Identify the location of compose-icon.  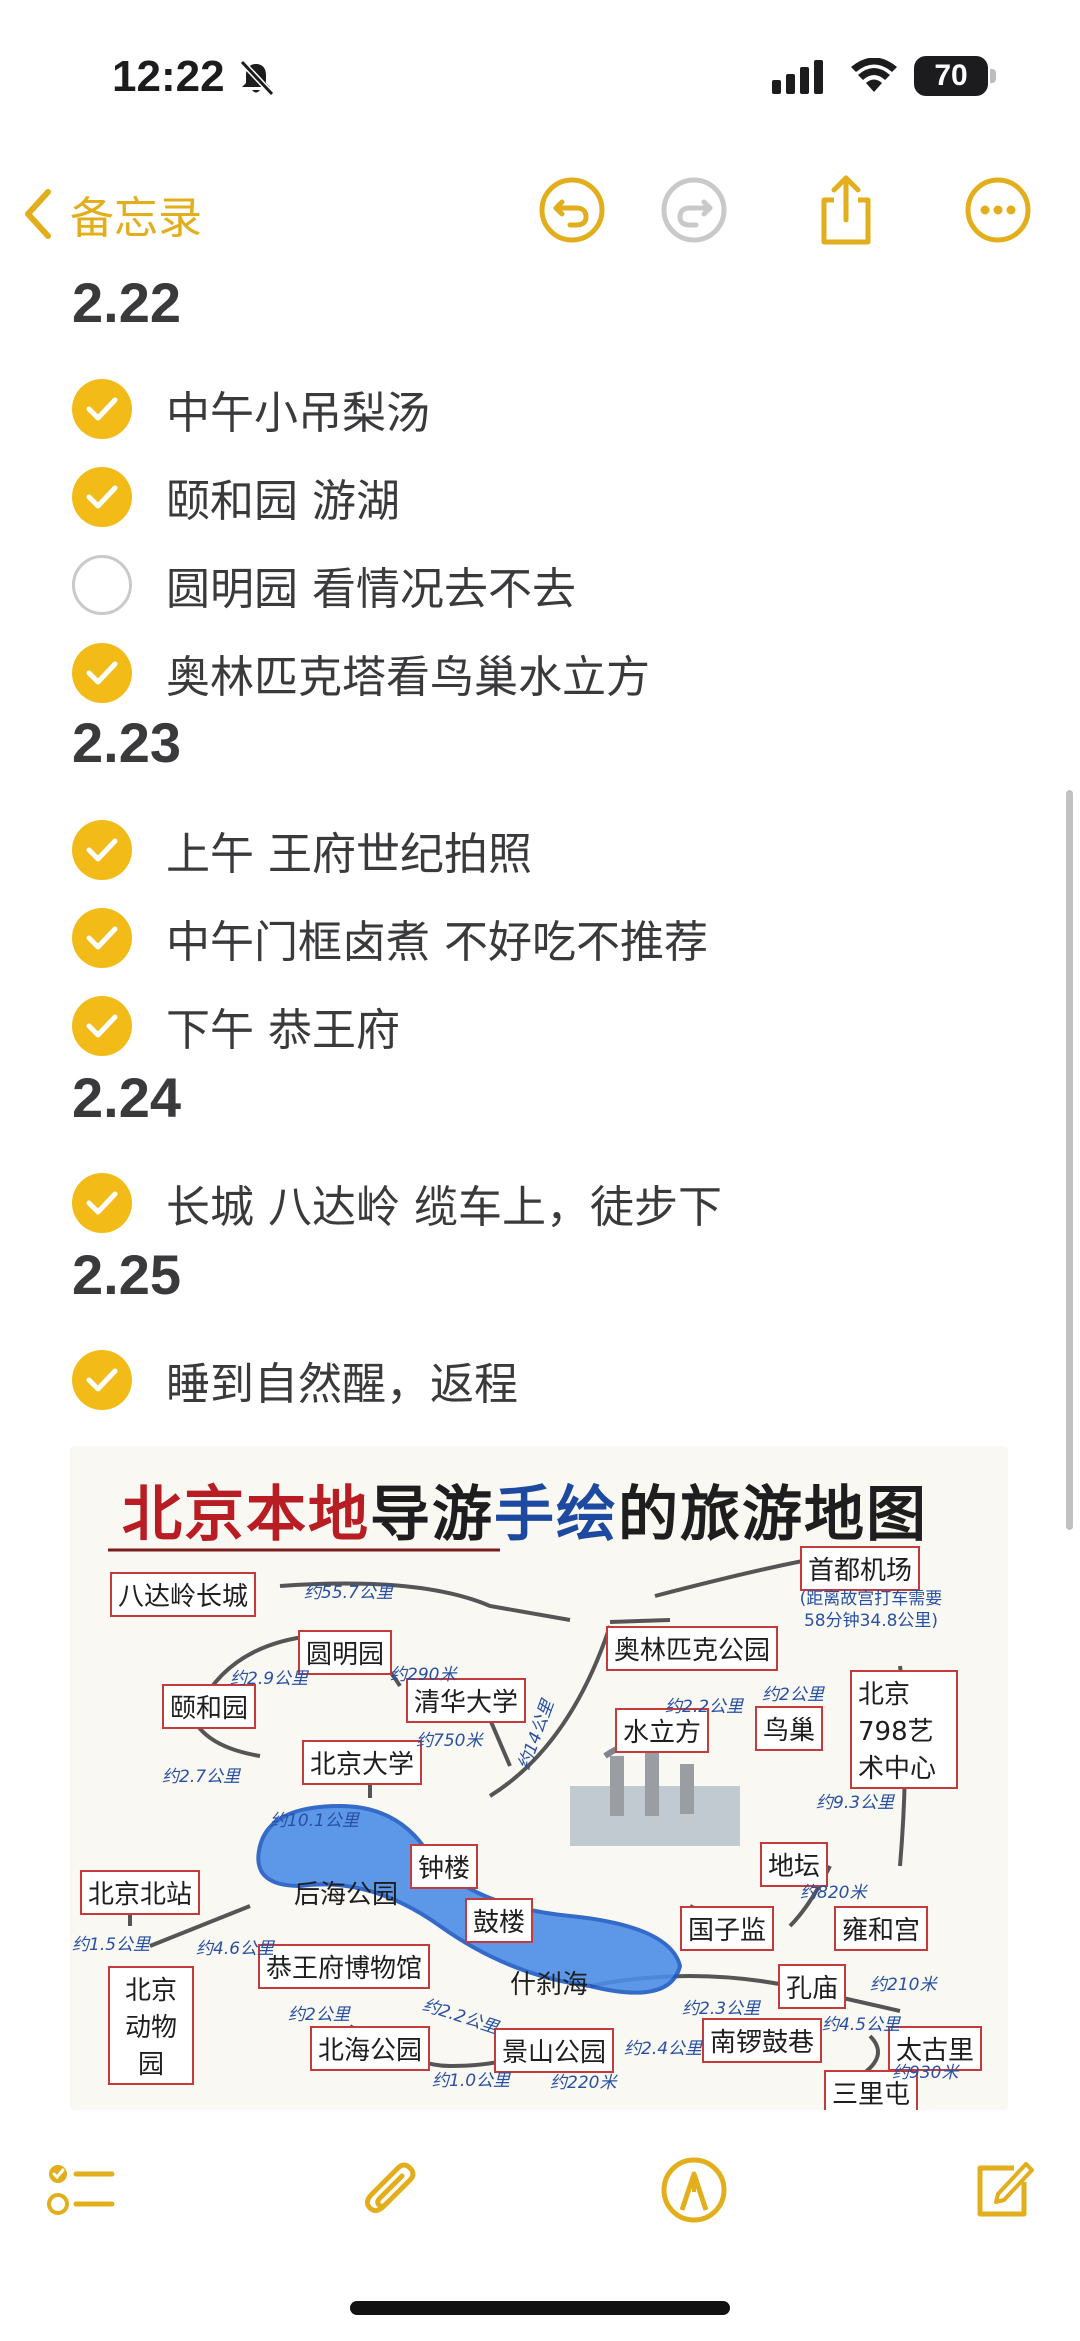
(1002, 2190).